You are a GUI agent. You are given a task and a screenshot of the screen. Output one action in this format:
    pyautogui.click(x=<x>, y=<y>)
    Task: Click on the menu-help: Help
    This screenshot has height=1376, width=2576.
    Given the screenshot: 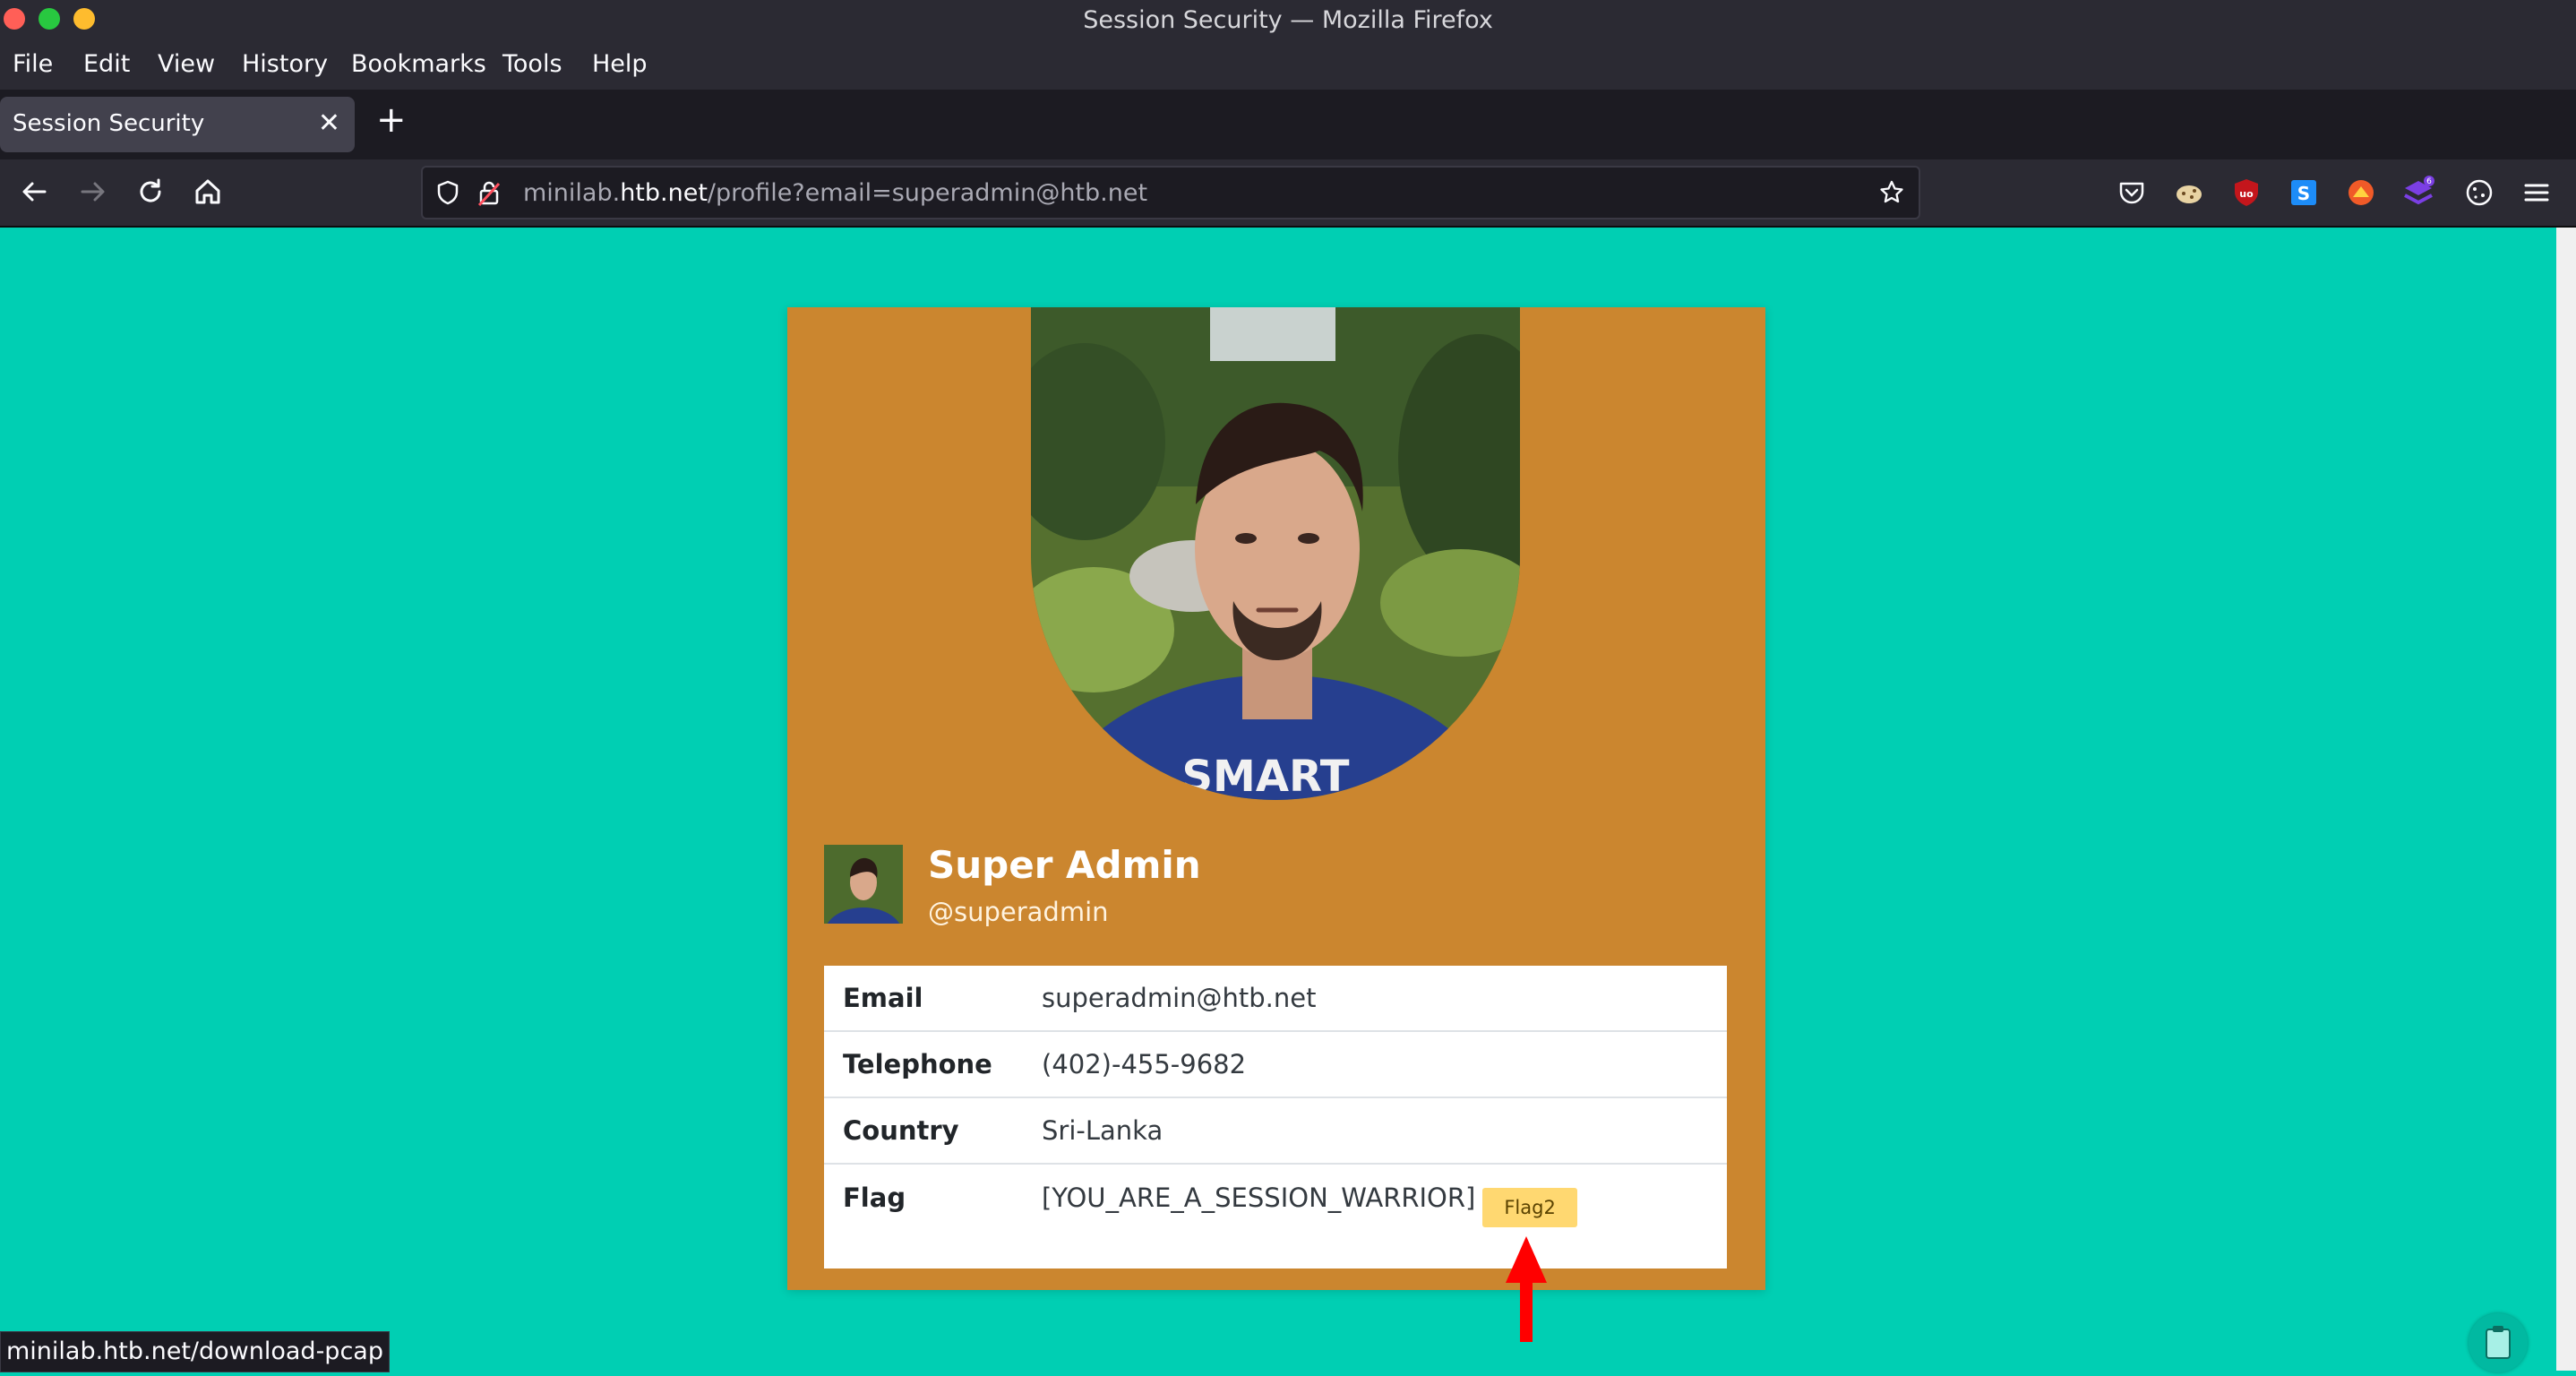 What is the action you would take?
    pyautogui.click(x=620, y=64)
    